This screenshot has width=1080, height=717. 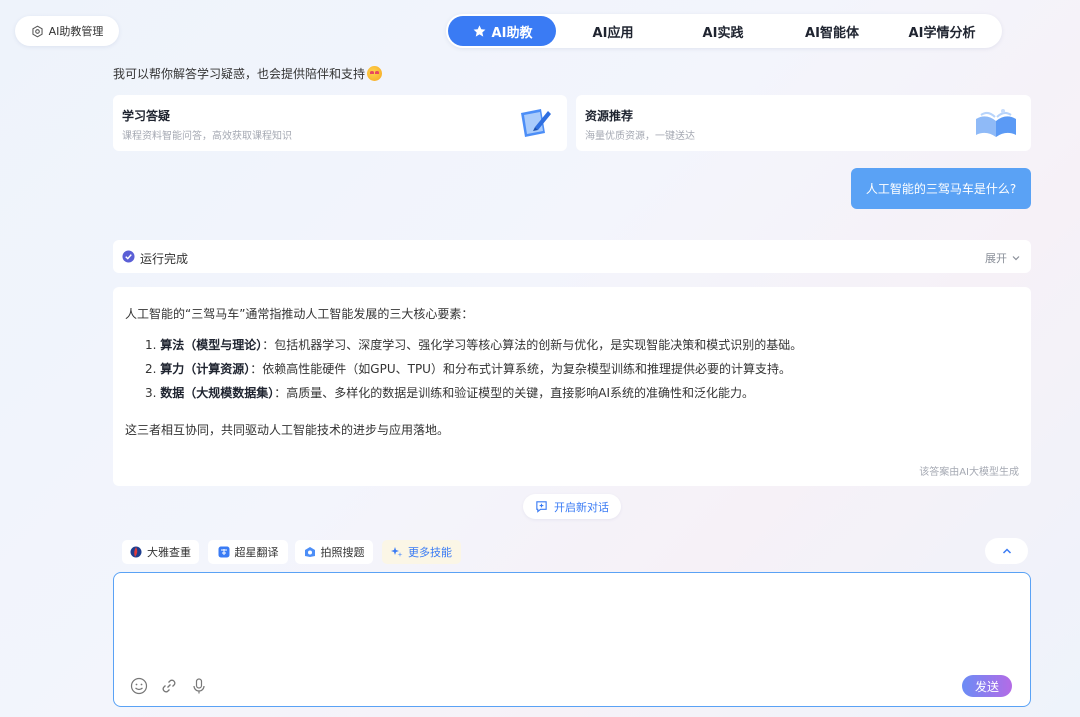 What do you see at coordinates (299, 314) in the screenshot?
I see `answer-intro: 人工智能的“三驾马车”通常指推动人工智能发展的三大核心要素：` at bounding box center [299, 314].